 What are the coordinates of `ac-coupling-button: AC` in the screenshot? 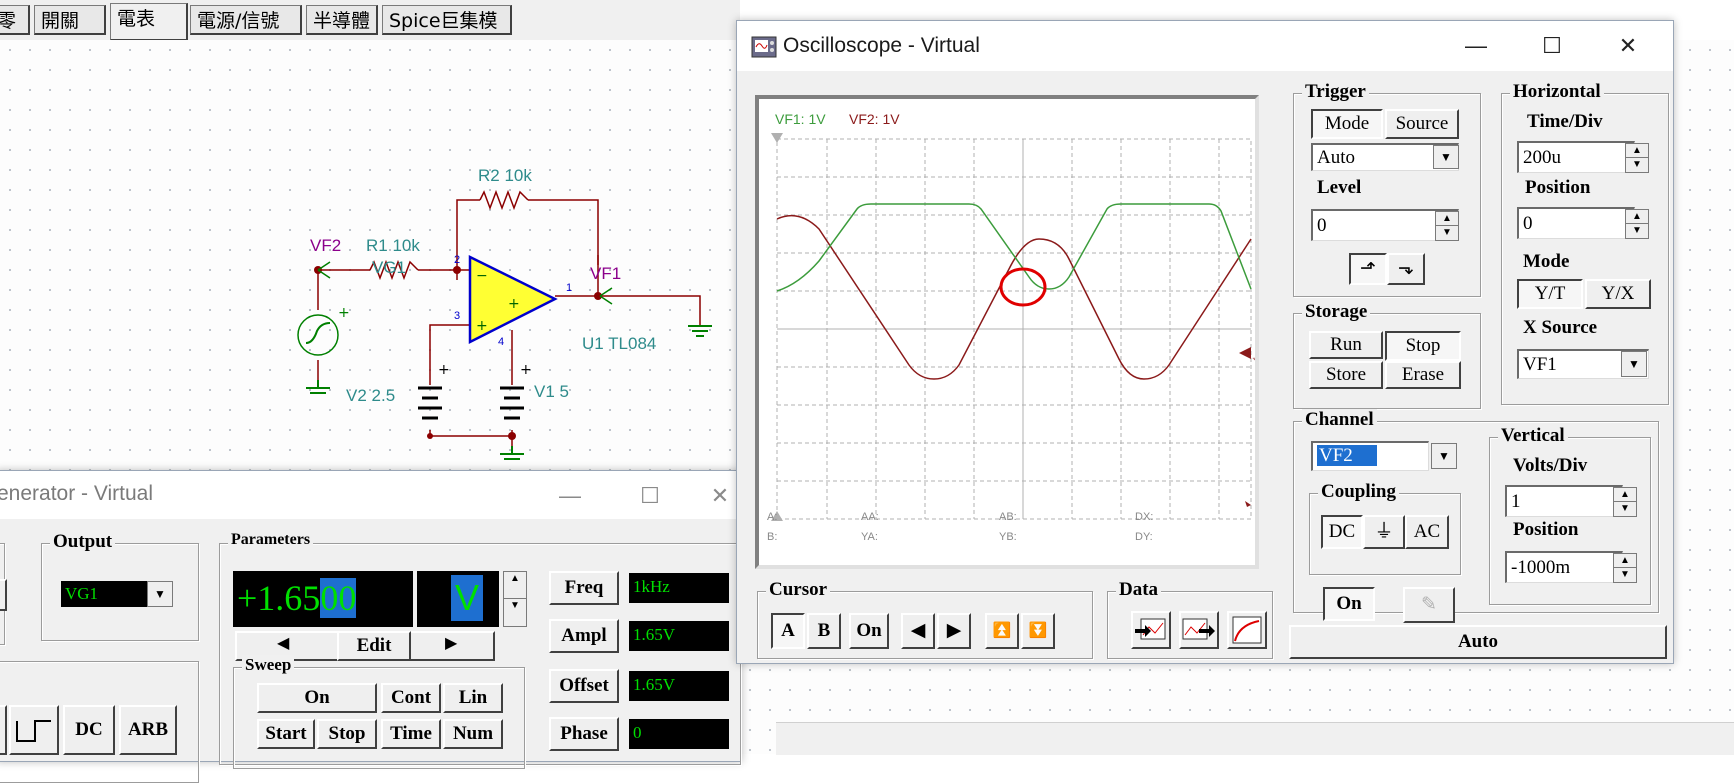 It's located at (1427, 532).